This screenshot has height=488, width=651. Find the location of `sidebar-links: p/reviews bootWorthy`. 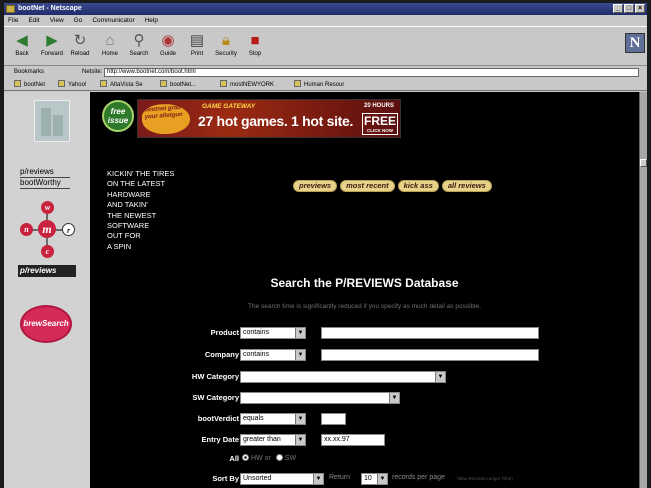

sidebar-links: p/reviews bootWorthy is located at coordinates (45, 178).